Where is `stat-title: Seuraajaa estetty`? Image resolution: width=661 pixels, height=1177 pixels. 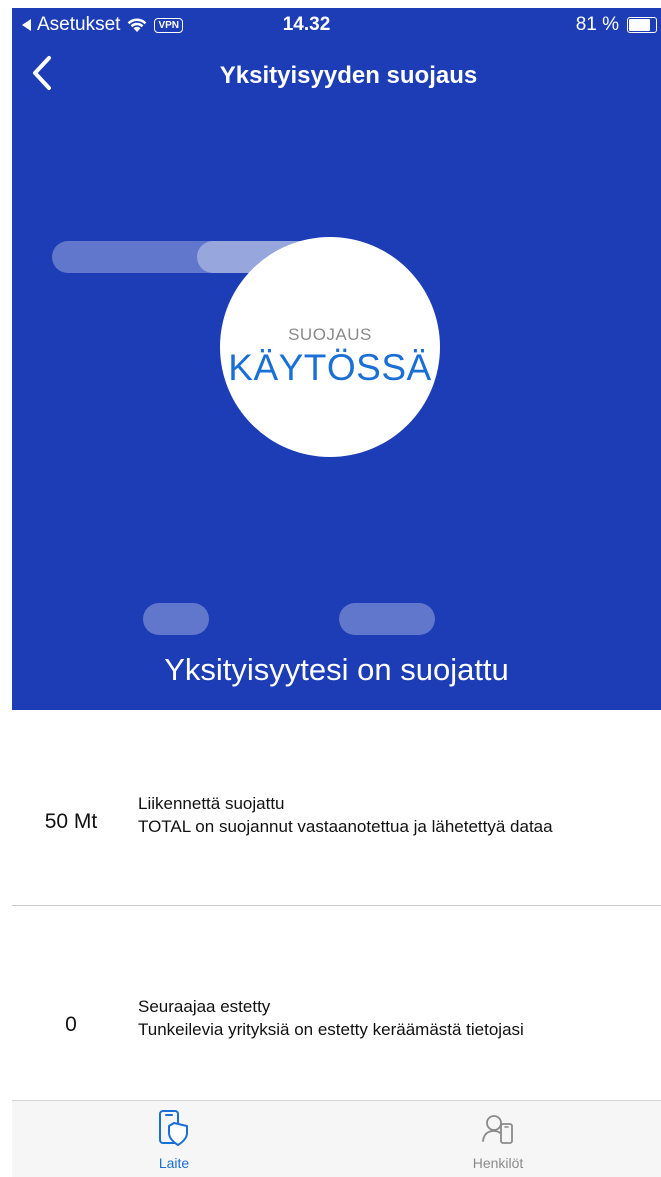
stat-title: Seuraajaa estetty is located at coordinates (204, 1006).